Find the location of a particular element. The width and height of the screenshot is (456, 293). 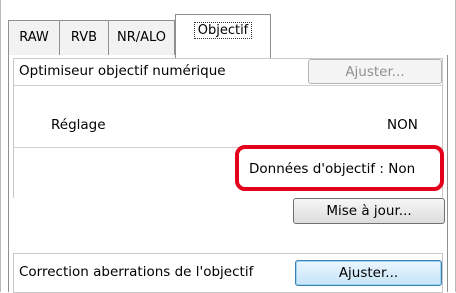

tab-label: RVB is located at coordinates (84, 37).